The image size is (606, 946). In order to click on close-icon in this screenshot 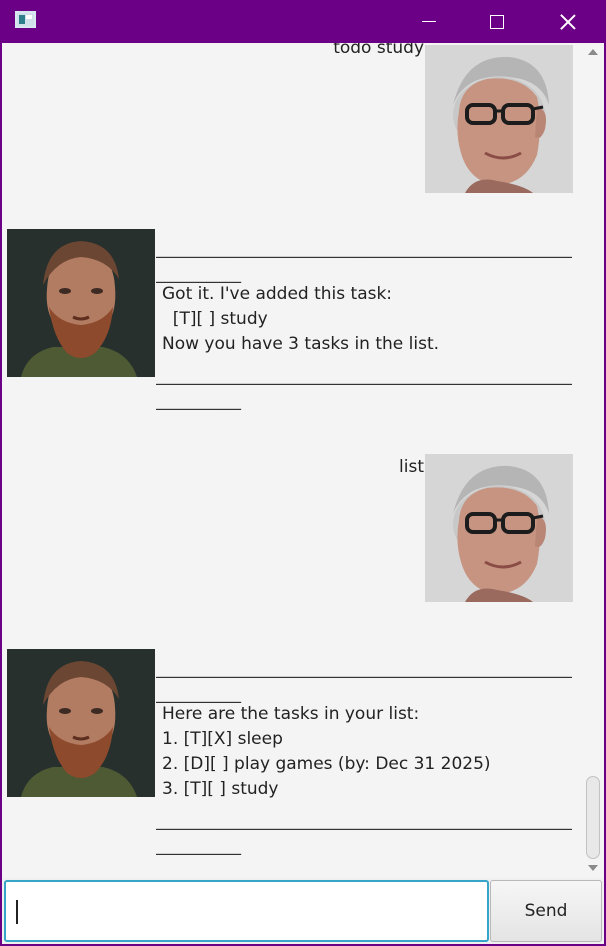, I will do `click(568, 22)`.